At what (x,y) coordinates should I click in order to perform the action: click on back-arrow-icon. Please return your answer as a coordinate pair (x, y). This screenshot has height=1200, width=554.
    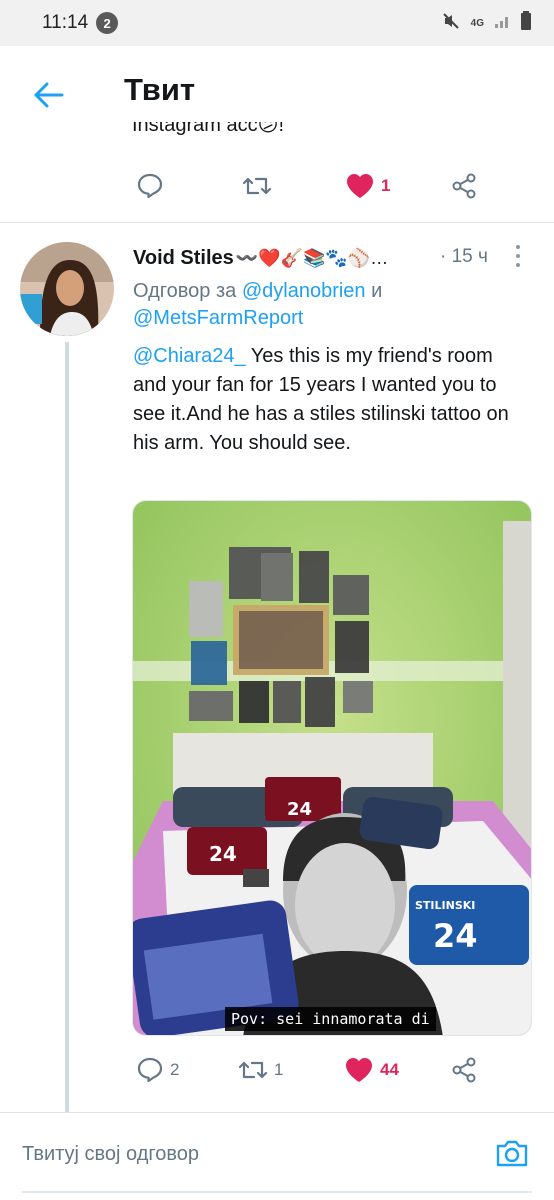
    Looking at the image, I should click on (49, 95).